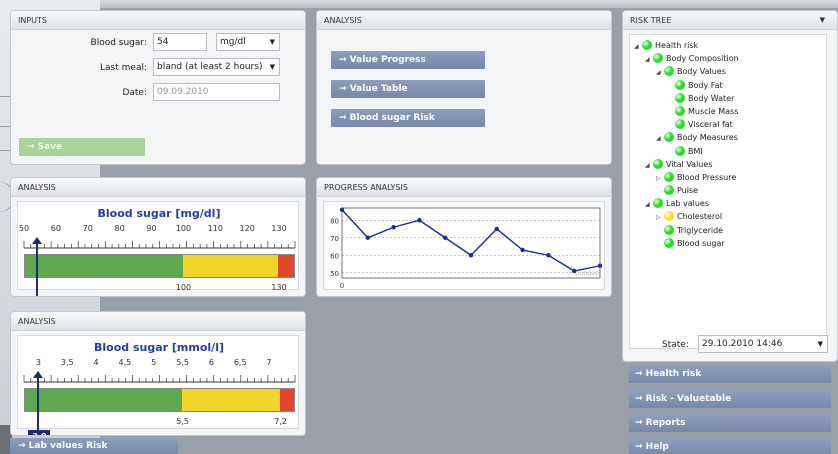 The width and height of the screenshot is (838, 454). What do you see at coordinates (248, 42) in the screenshot?
I see `unit-select: mg/dl ▼` at bounding box center [248, 42].